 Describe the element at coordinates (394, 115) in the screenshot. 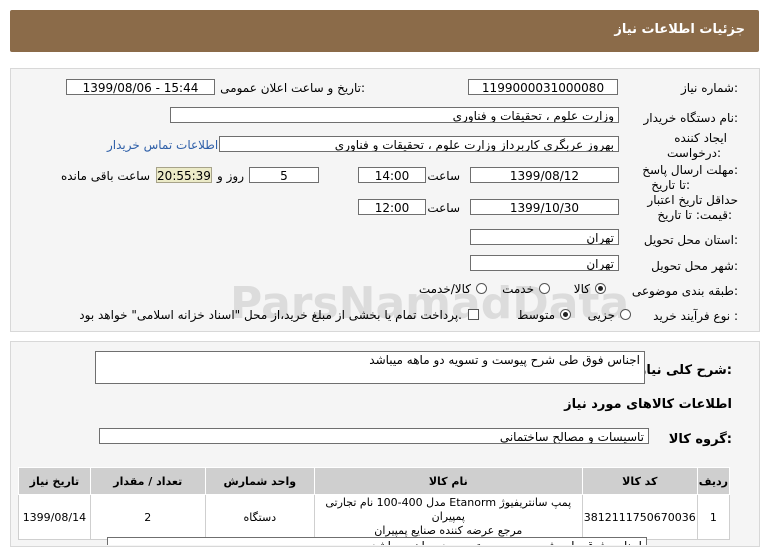

I see `buyer-org-field: وزارت علوم ، تحقیقات و فناوری` at that location.